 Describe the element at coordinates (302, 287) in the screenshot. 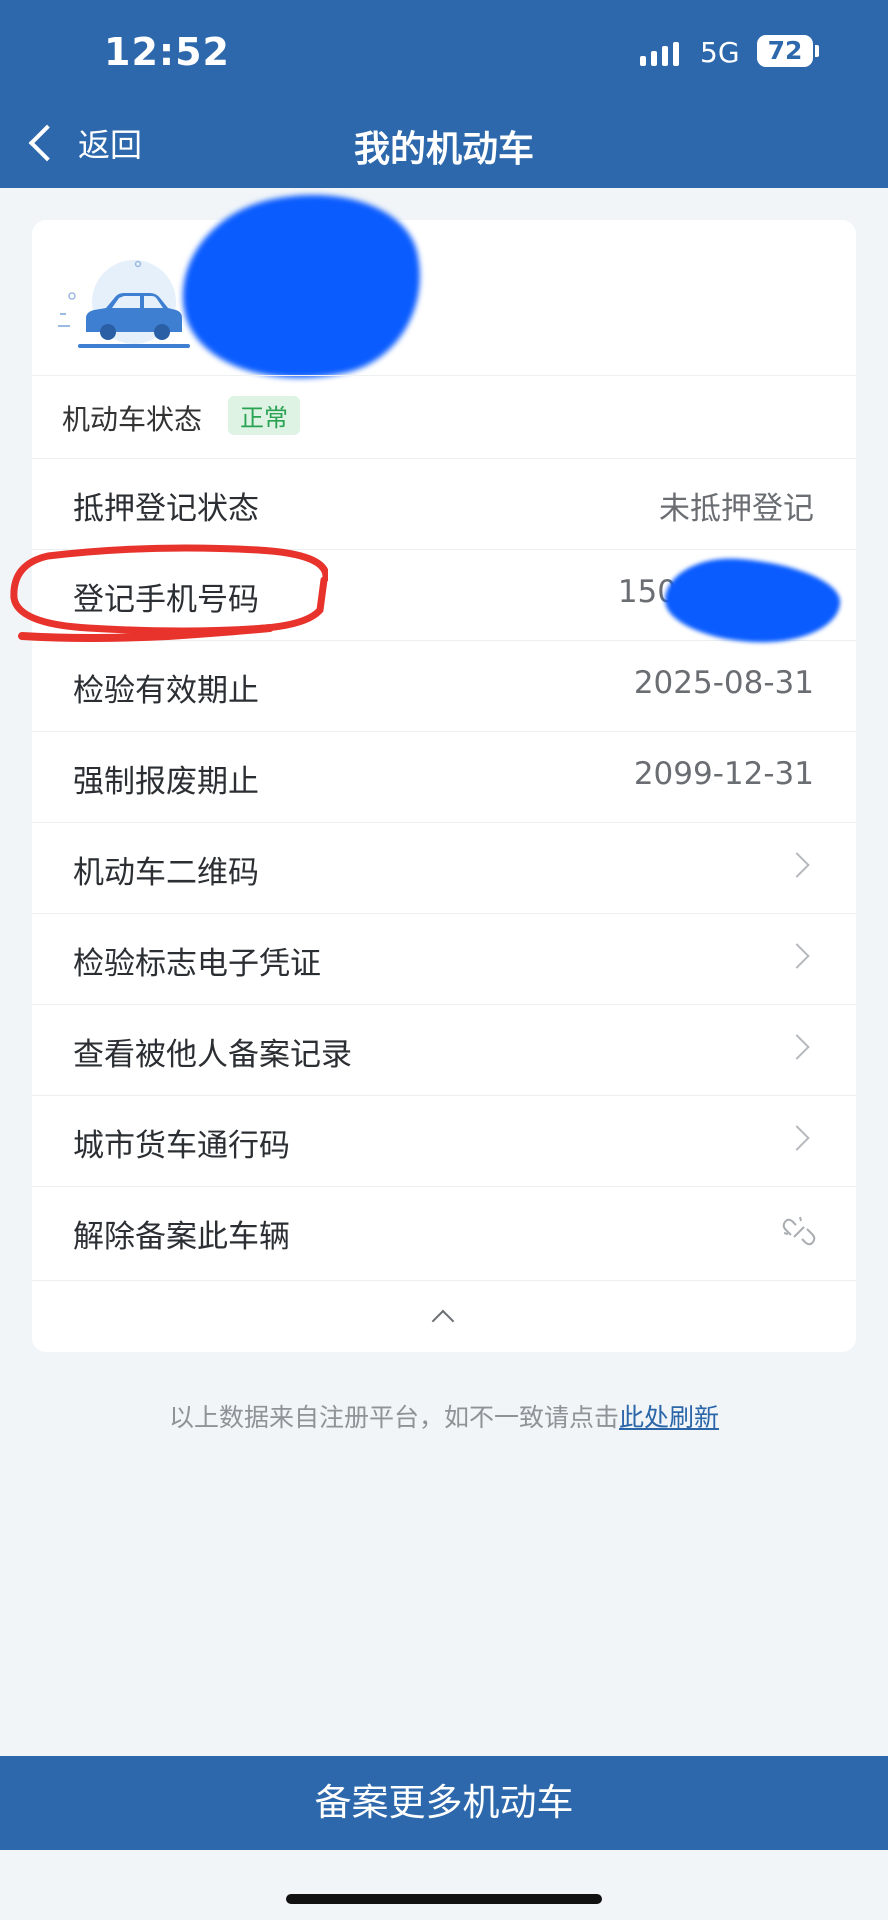

I see `plate-redaction` at that location.